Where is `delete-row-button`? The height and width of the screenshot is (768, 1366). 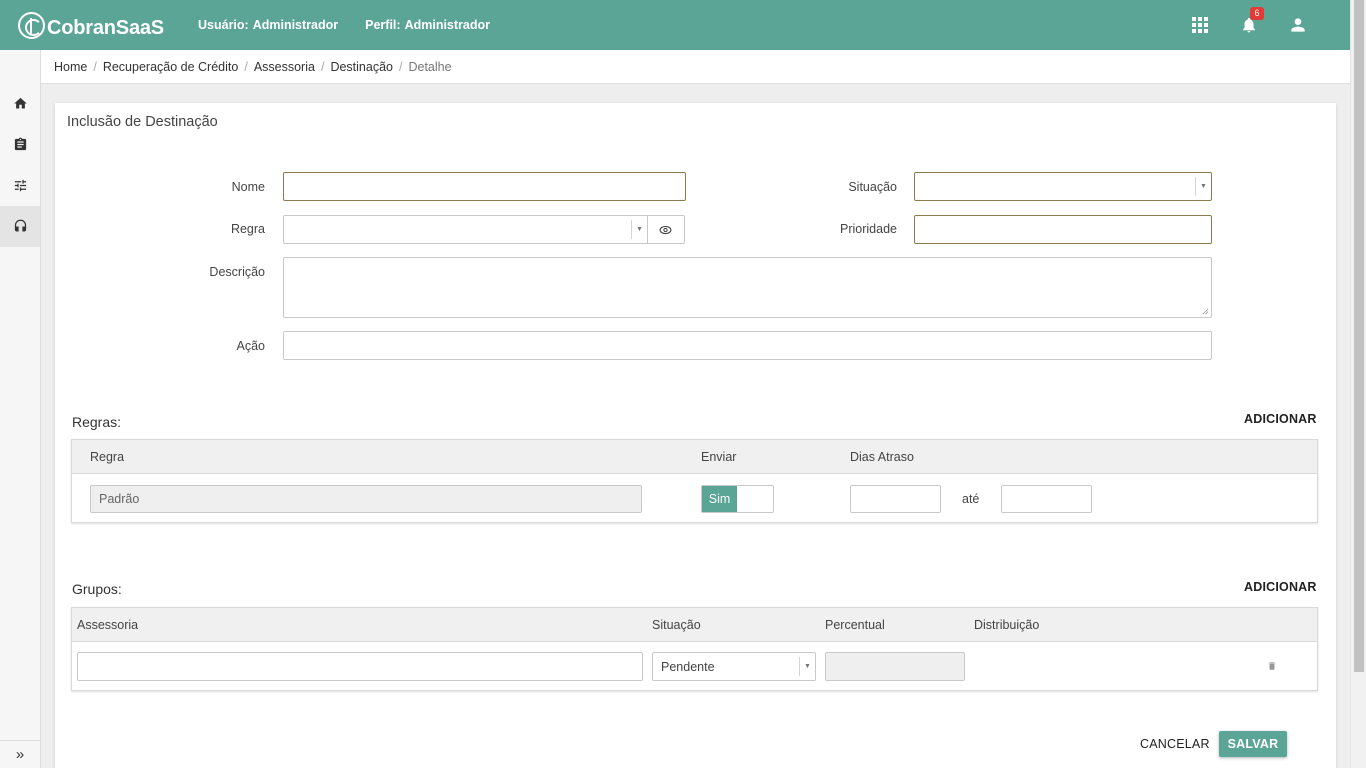 delete-row-button is located at coordinates (1273, 667).